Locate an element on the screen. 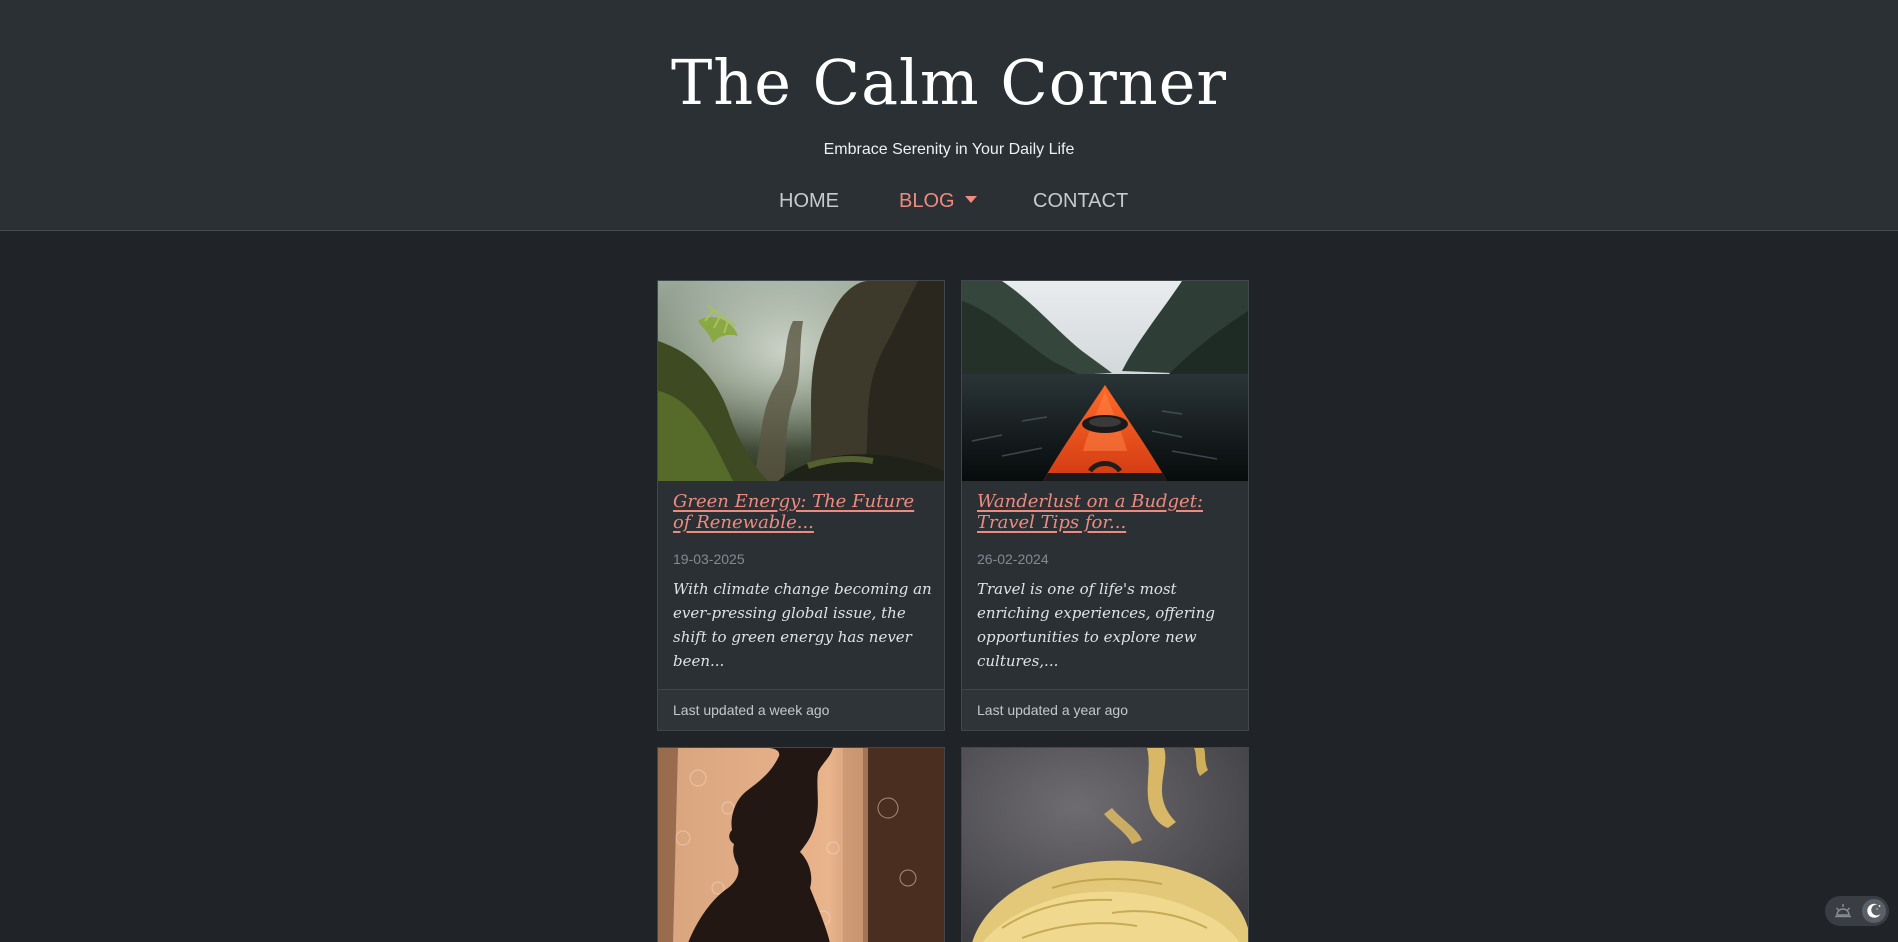 Image resolution: width=1898 pixels, height=942 pixels. card-footer: Last updated a week ago is located at coordinates (801, 709).